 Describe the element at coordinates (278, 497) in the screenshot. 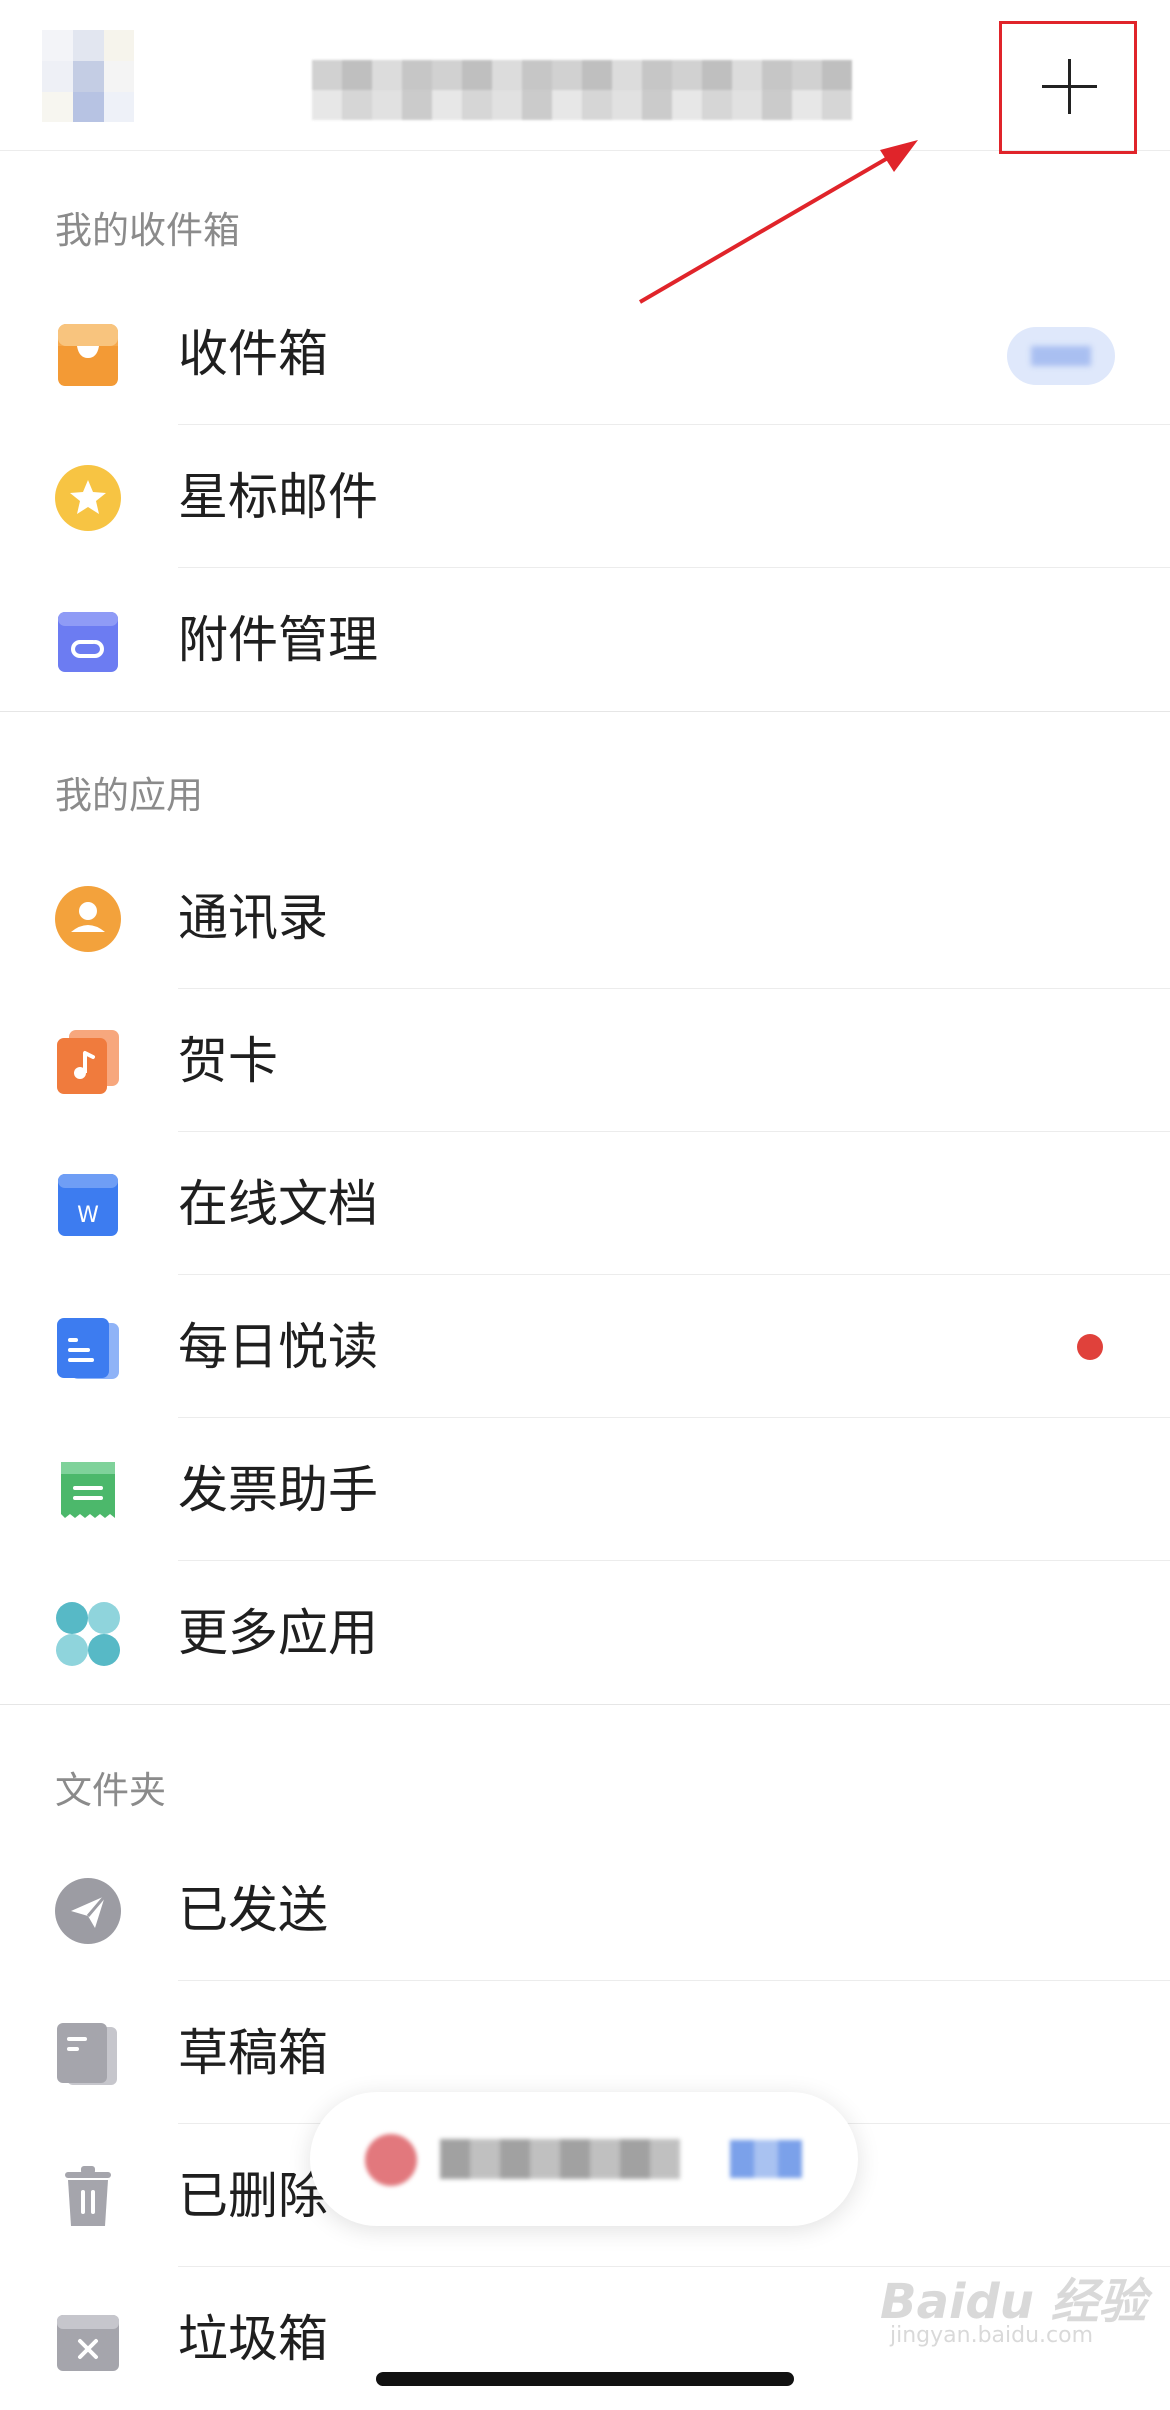

I see `menu-item-label: 星标邮件` at that location.